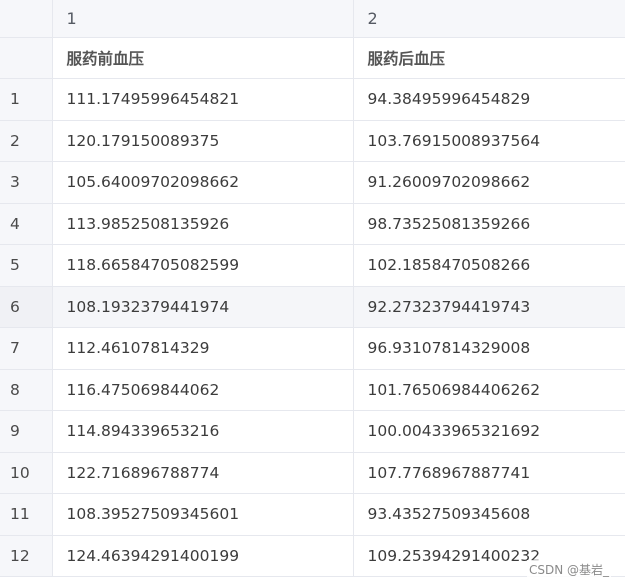 This screenshot has height=585, width=625. What do you see at coordinates (26, 265) in the screenshot?
I see `row-index: 5` at bounding box center [26, 265].